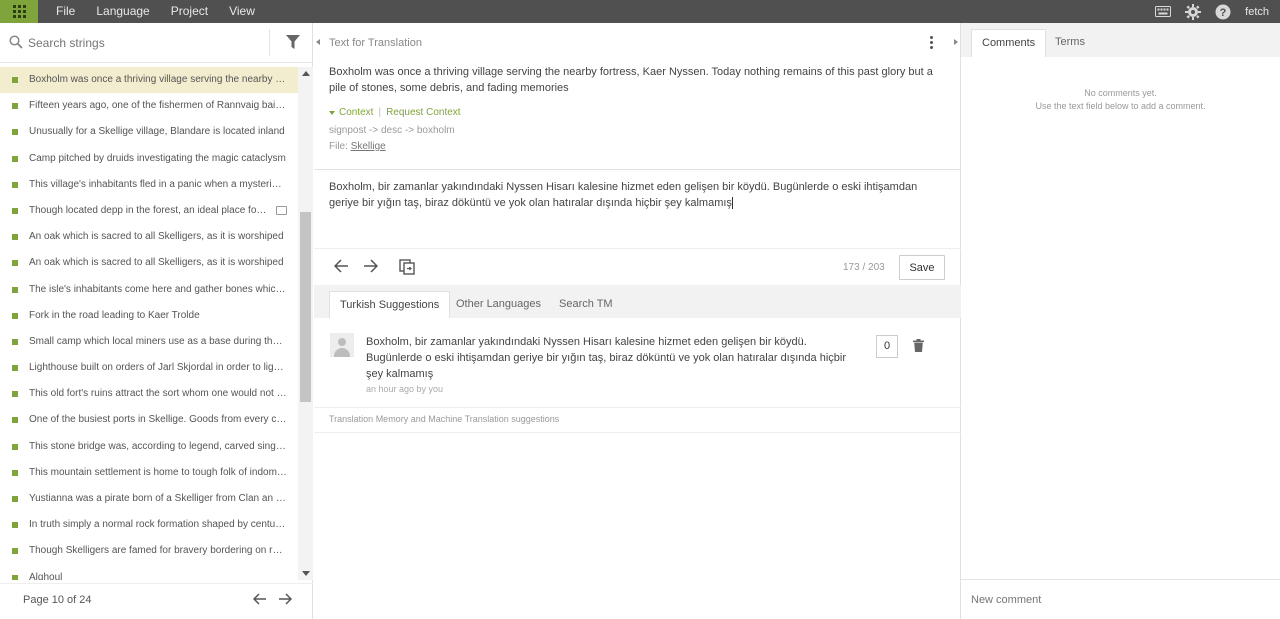 This screenshot has height=619, width=1280. I want to click on search-icon, so click(16, 43).